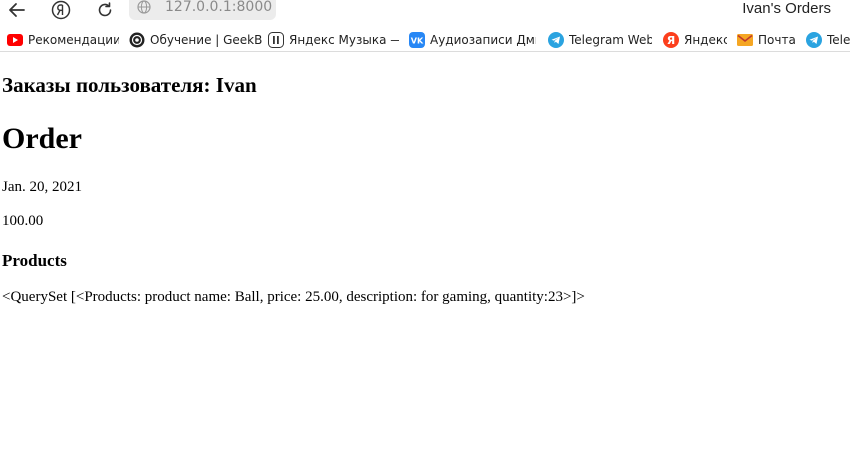 The width and height of the screenshot is (850, 449). Describe the element at coordinates (610, 40) in the screenshot. I see `bookmark-label: Telegram Web` at that location.